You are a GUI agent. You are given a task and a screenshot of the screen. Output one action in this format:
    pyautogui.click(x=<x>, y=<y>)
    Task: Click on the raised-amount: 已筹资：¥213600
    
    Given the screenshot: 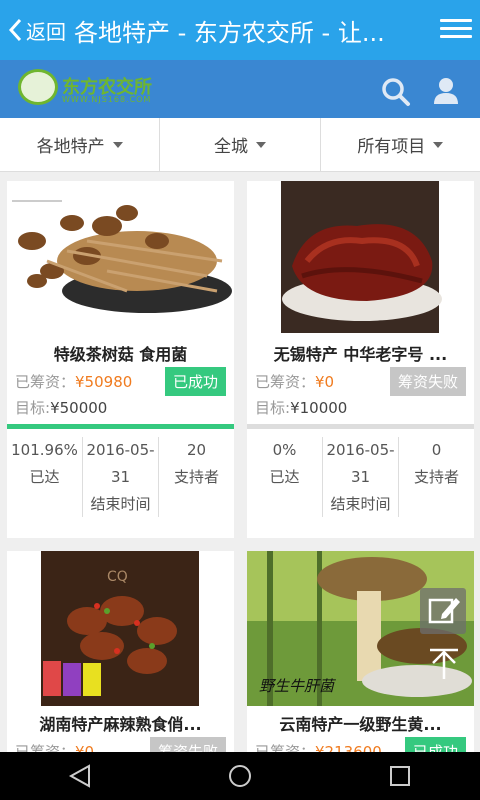 What is the action you would take?
    pyautogui.click(x=318, y=746)
    